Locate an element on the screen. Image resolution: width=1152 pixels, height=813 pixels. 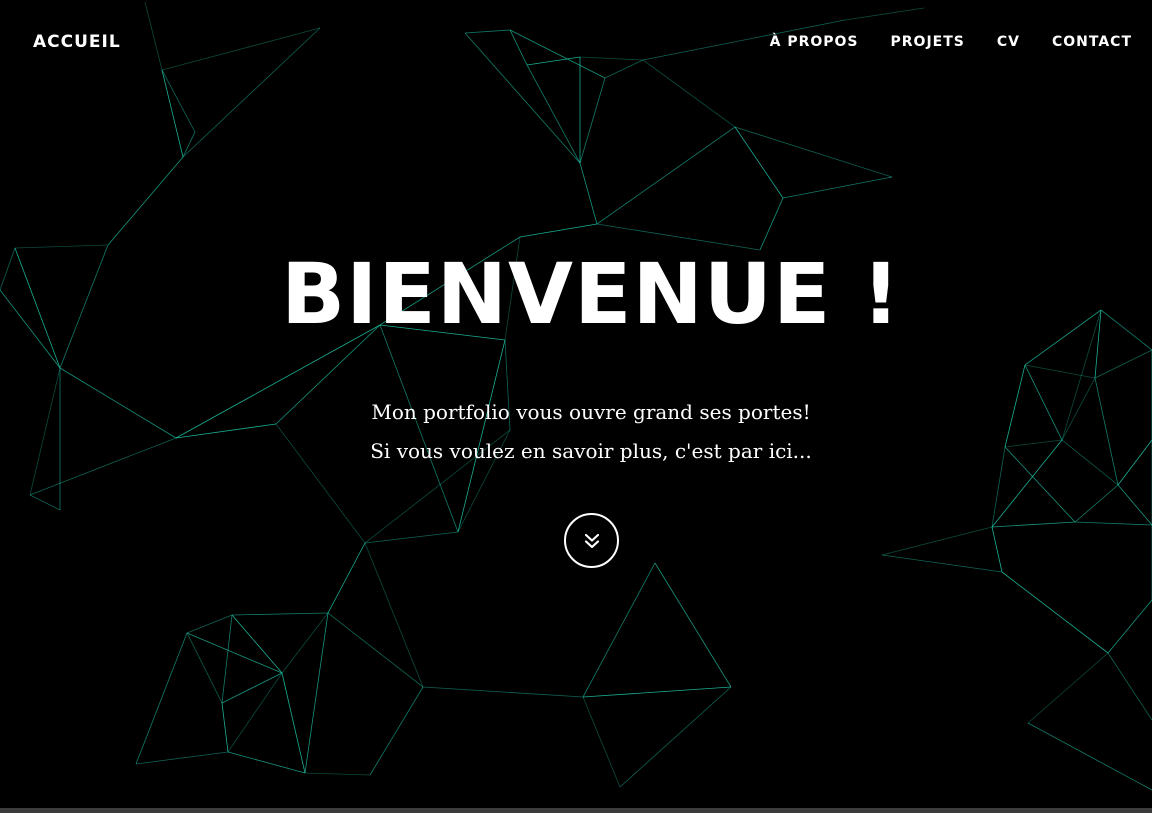
nav-item-about: À PROPOS is located at coordinates (814, 42).